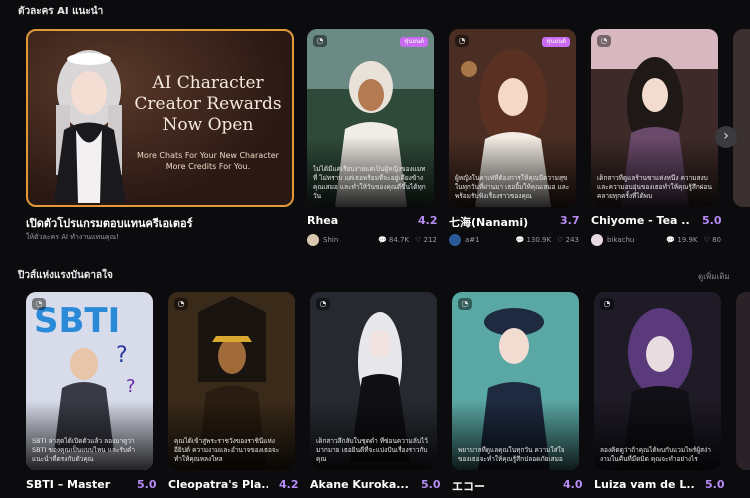 The height and width of the screenshot is (498, 750). What do you see at coordinates (208, 104) in the screenshot?
I see `promo-headline: AI Character Creator Rewards Now Open` at bounding box center [208, 104].